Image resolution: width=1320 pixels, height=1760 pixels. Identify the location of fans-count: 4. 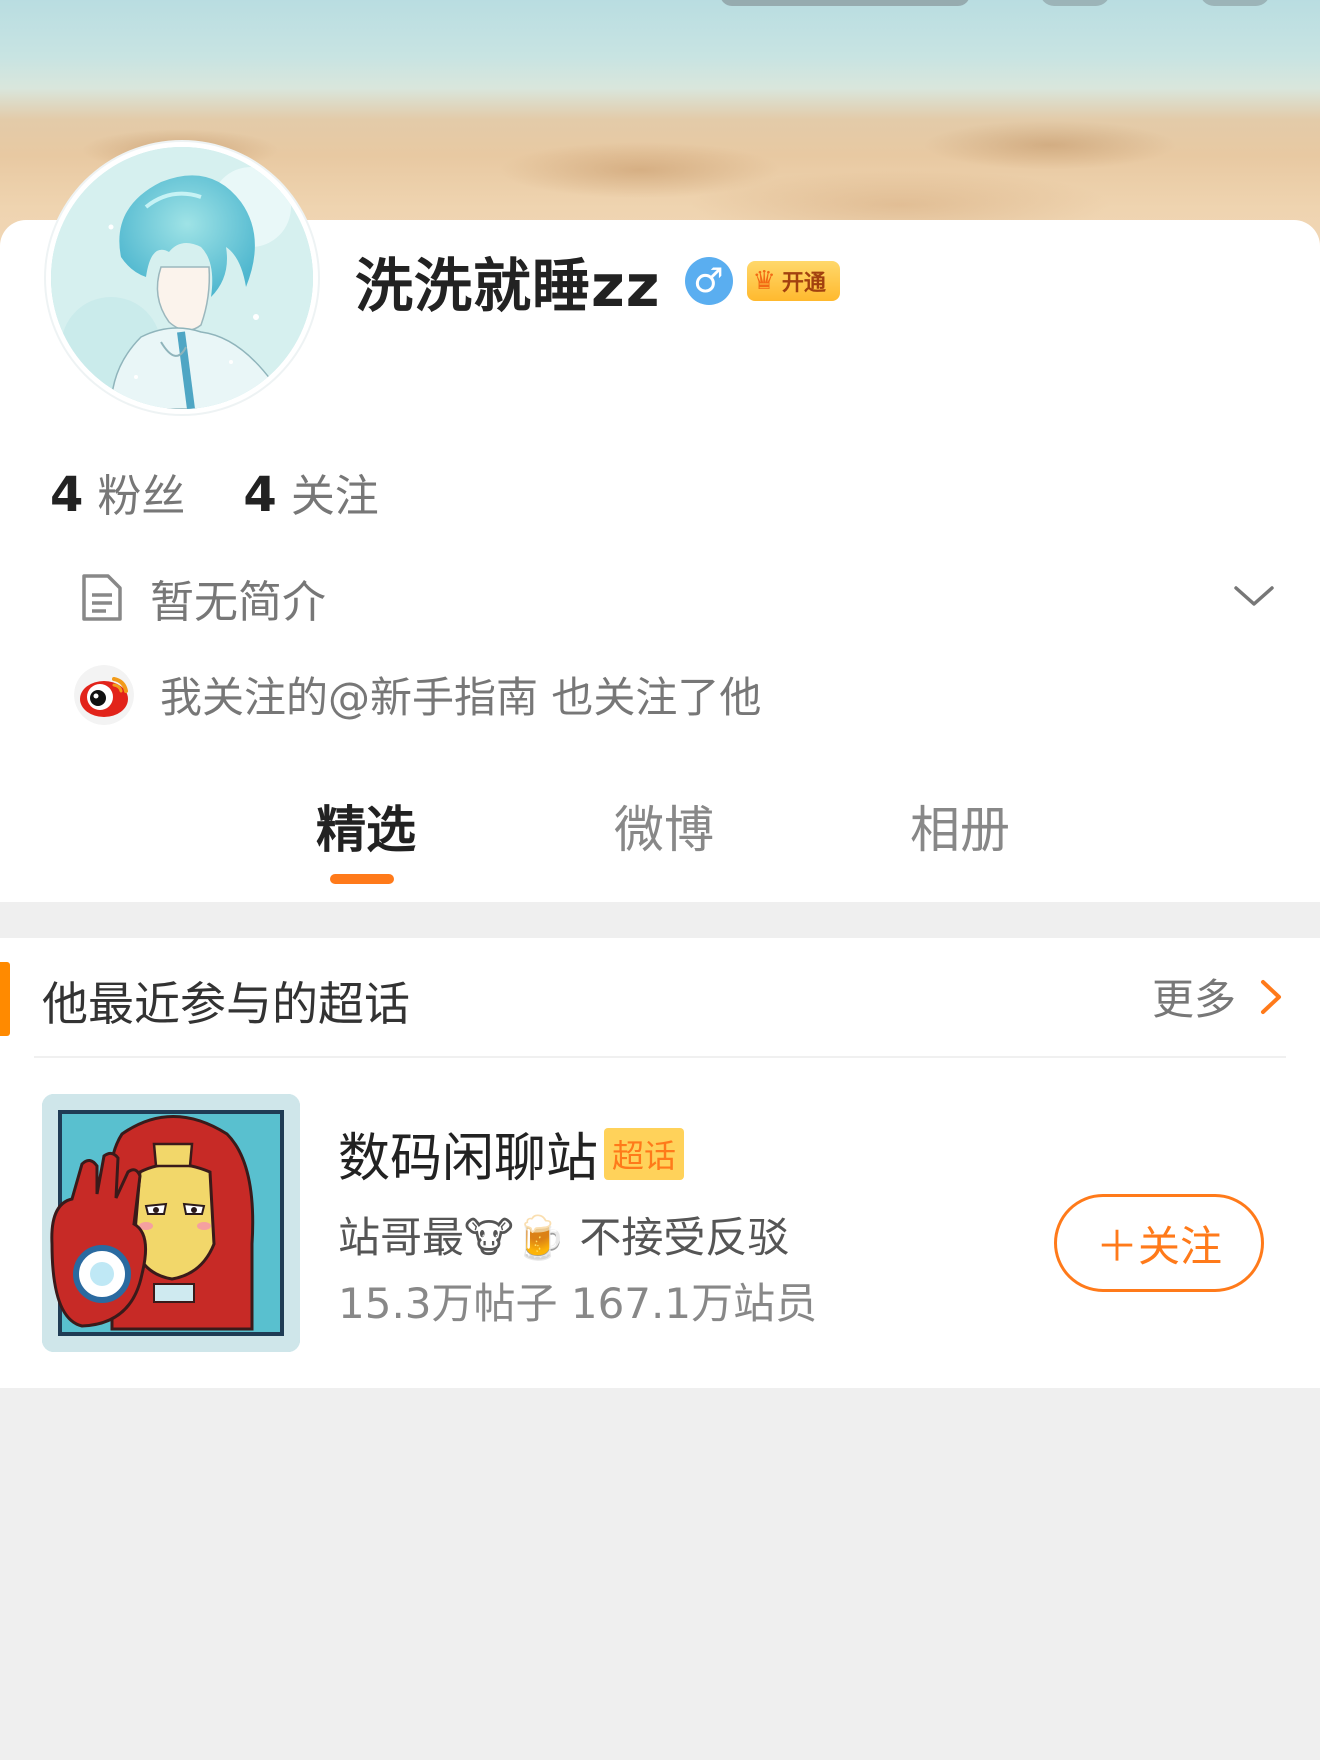
(67, 495).